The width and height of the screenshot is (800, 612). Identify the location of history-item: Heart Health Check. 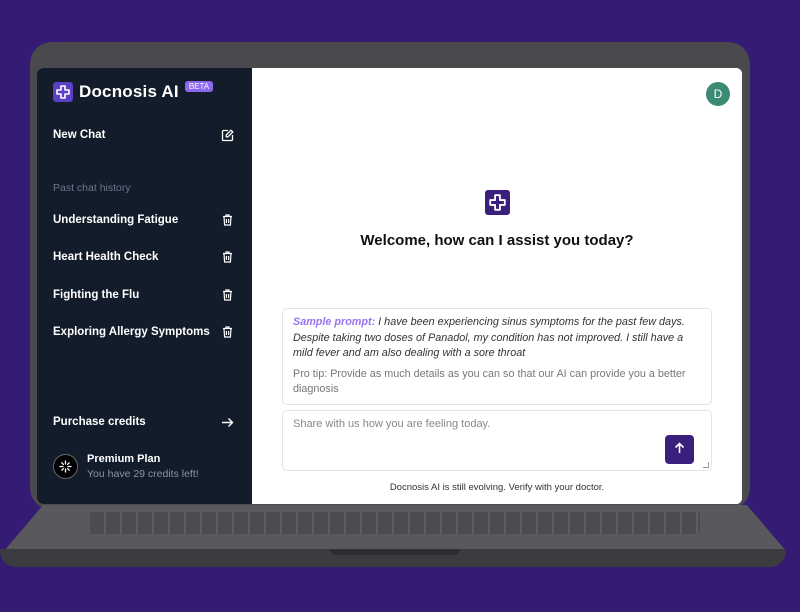
(143, 257).